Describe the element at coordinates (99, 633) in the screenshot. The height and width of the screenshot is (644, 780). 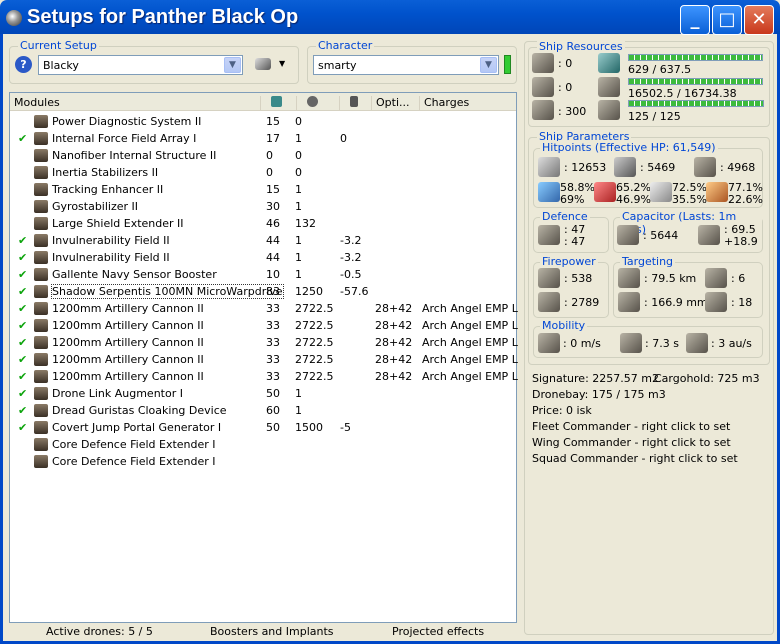
I see `active-drones-status: Active drones: 5 / 5` at that location.